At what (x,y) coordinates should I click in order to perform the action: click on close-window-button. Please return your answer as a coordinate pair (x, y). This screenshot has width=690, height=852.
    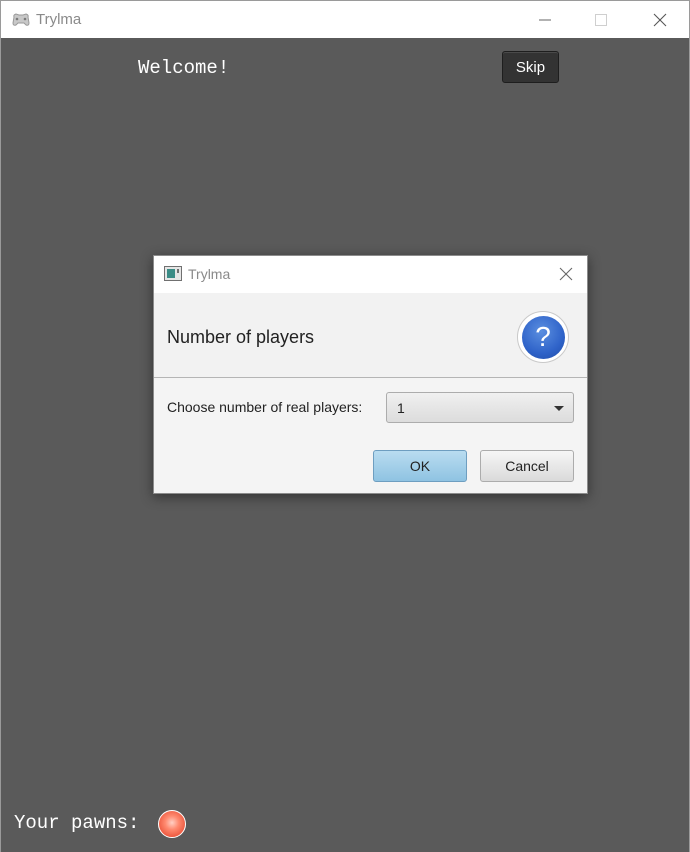
    Looking at the image, I should click on (660, 20).